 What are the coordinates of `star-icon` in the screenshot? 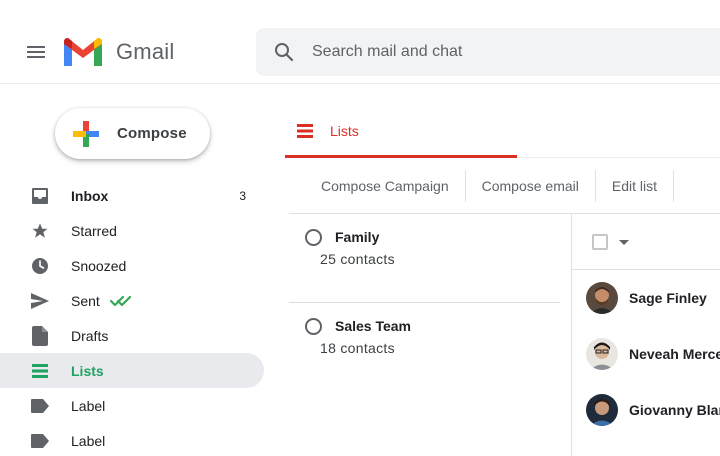 It's located at (40, 231).